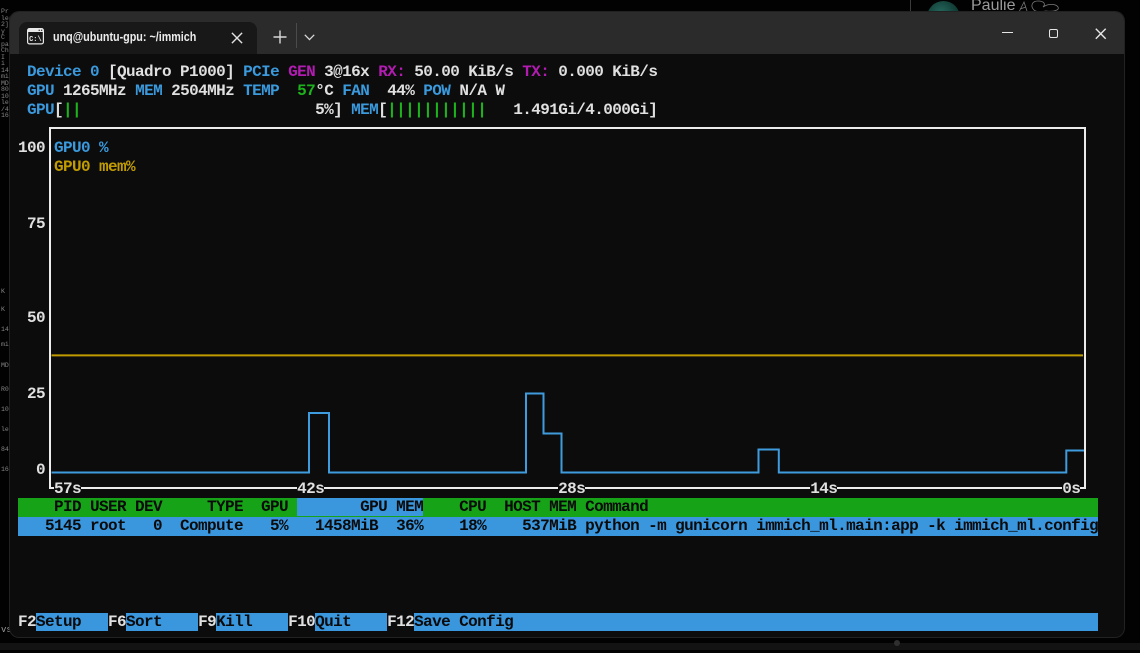 This screenshot has width=1140, height=653. What do you see at coordinates (35, 40) in the screenshot?
I see `svg-text: C:\` at bounding box center [35, 40].